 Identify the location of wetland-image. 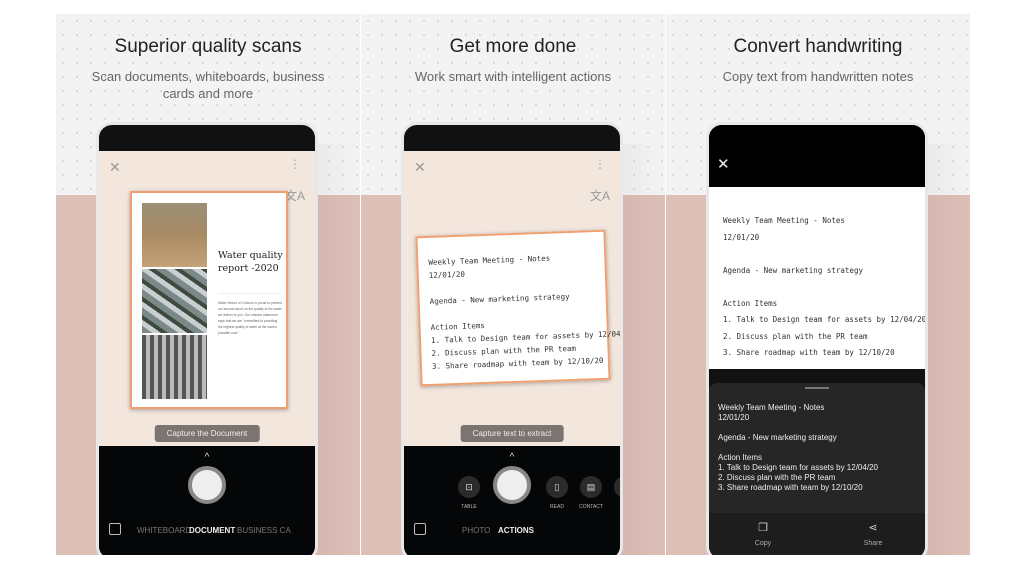
(174, 235).